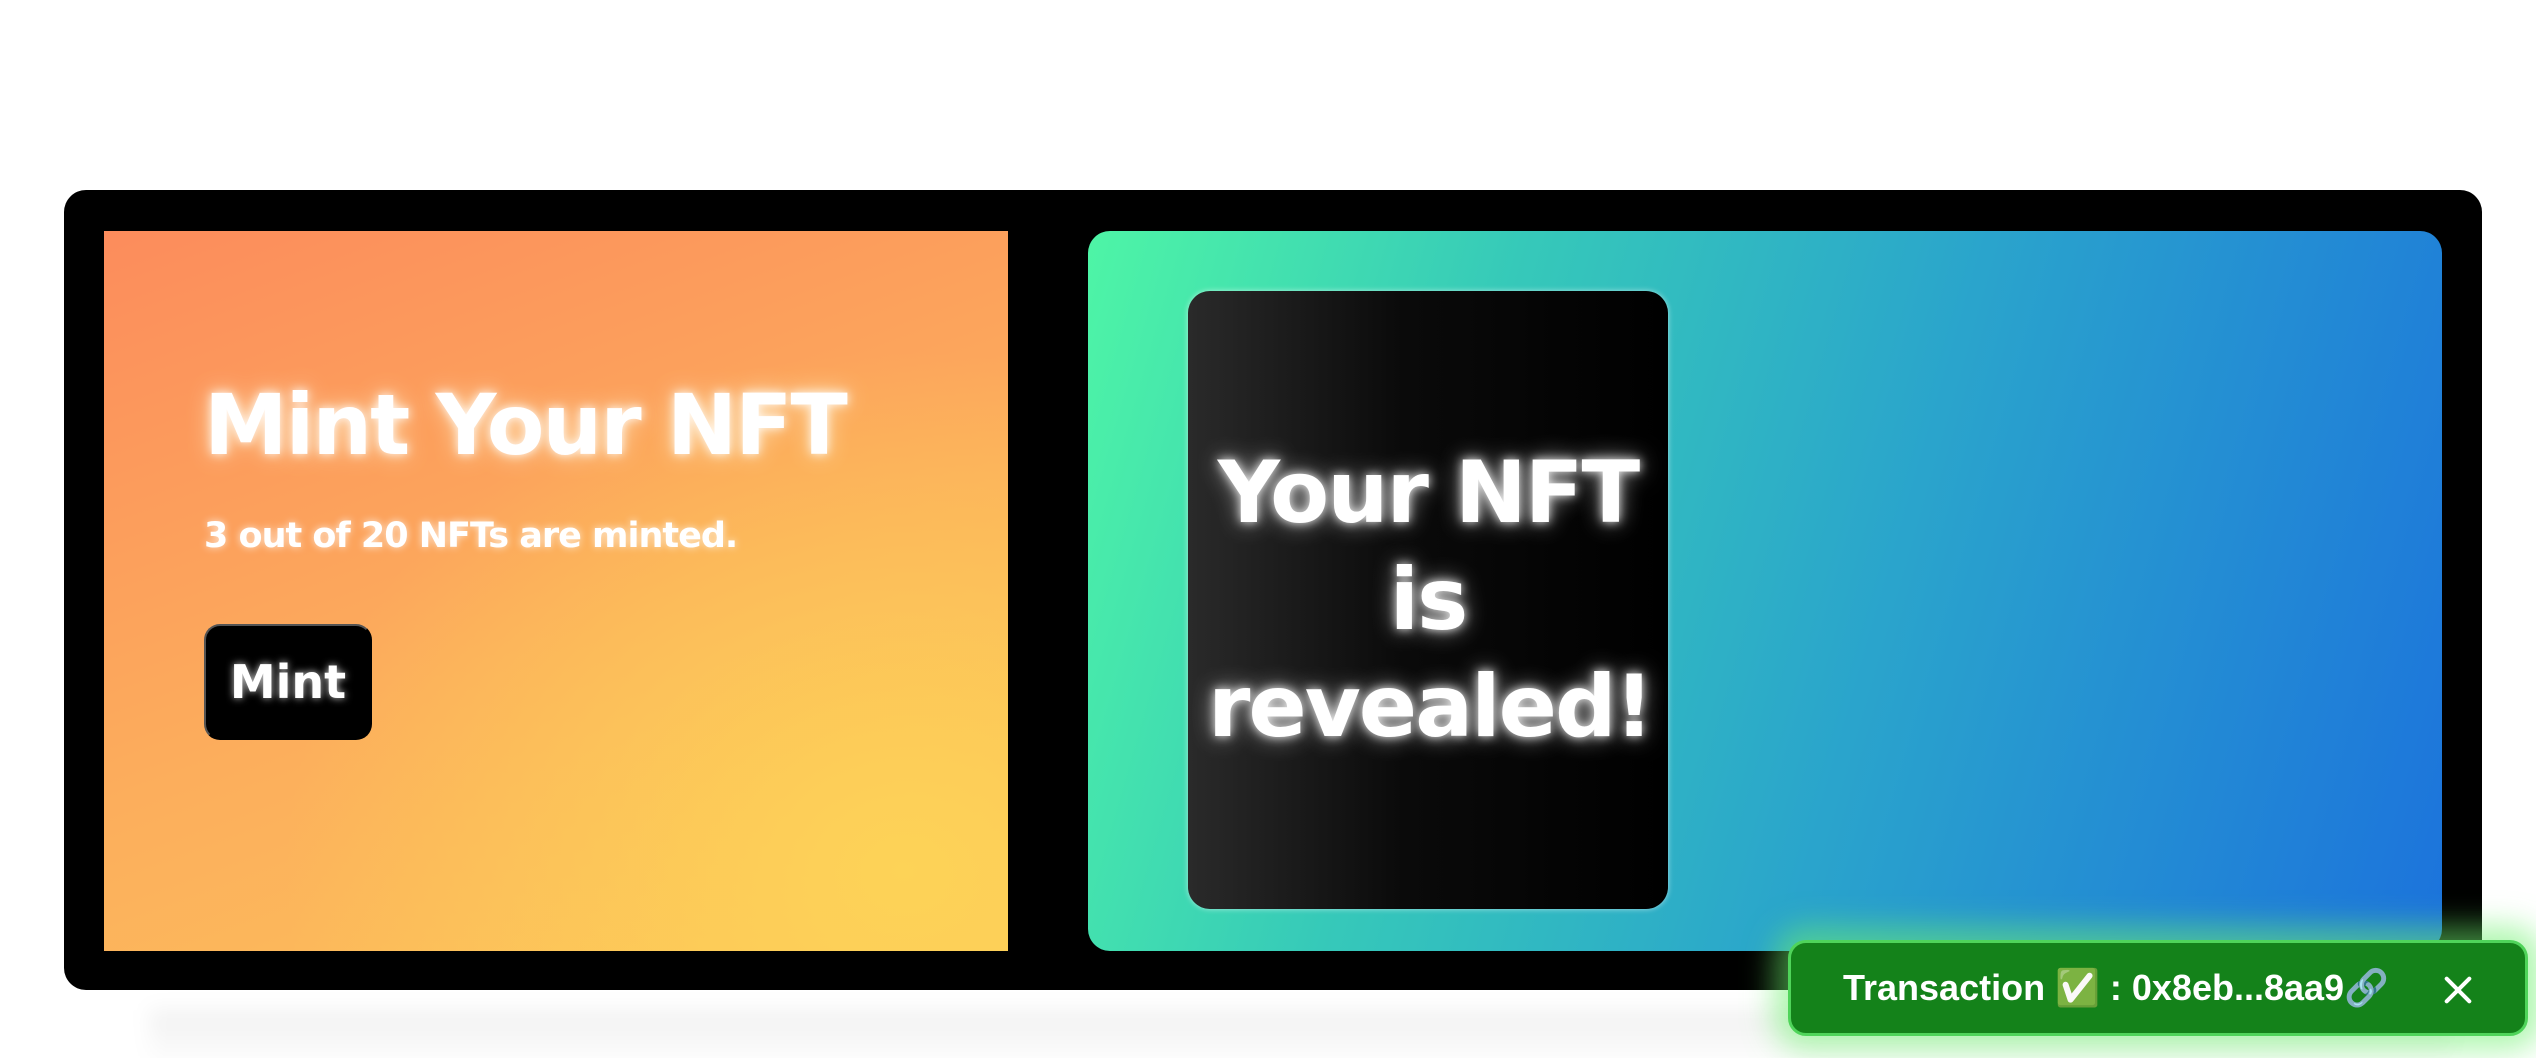 This screenshot has width=2536, height=1058. I want to click on mint-button: Mint, so click(288, 682).